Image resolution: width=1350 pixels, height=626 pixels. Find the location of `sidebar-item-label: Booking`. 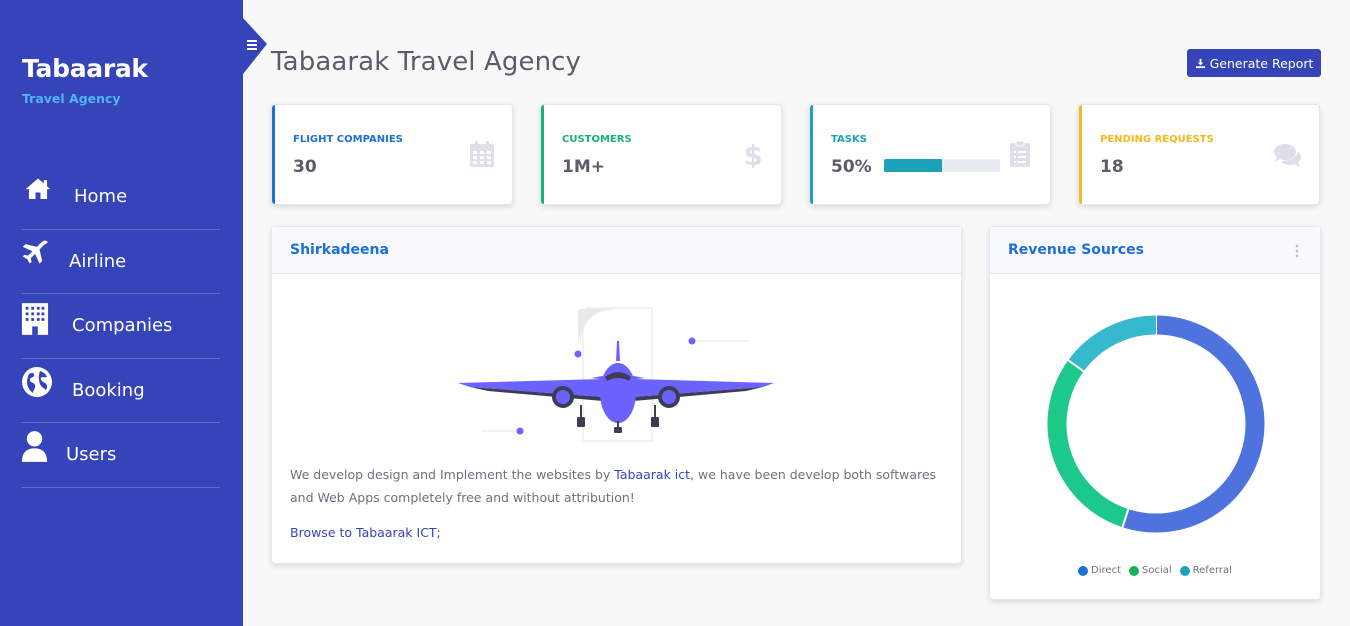

sidebar-item-label: Booking is located at coordinates (108, 390).